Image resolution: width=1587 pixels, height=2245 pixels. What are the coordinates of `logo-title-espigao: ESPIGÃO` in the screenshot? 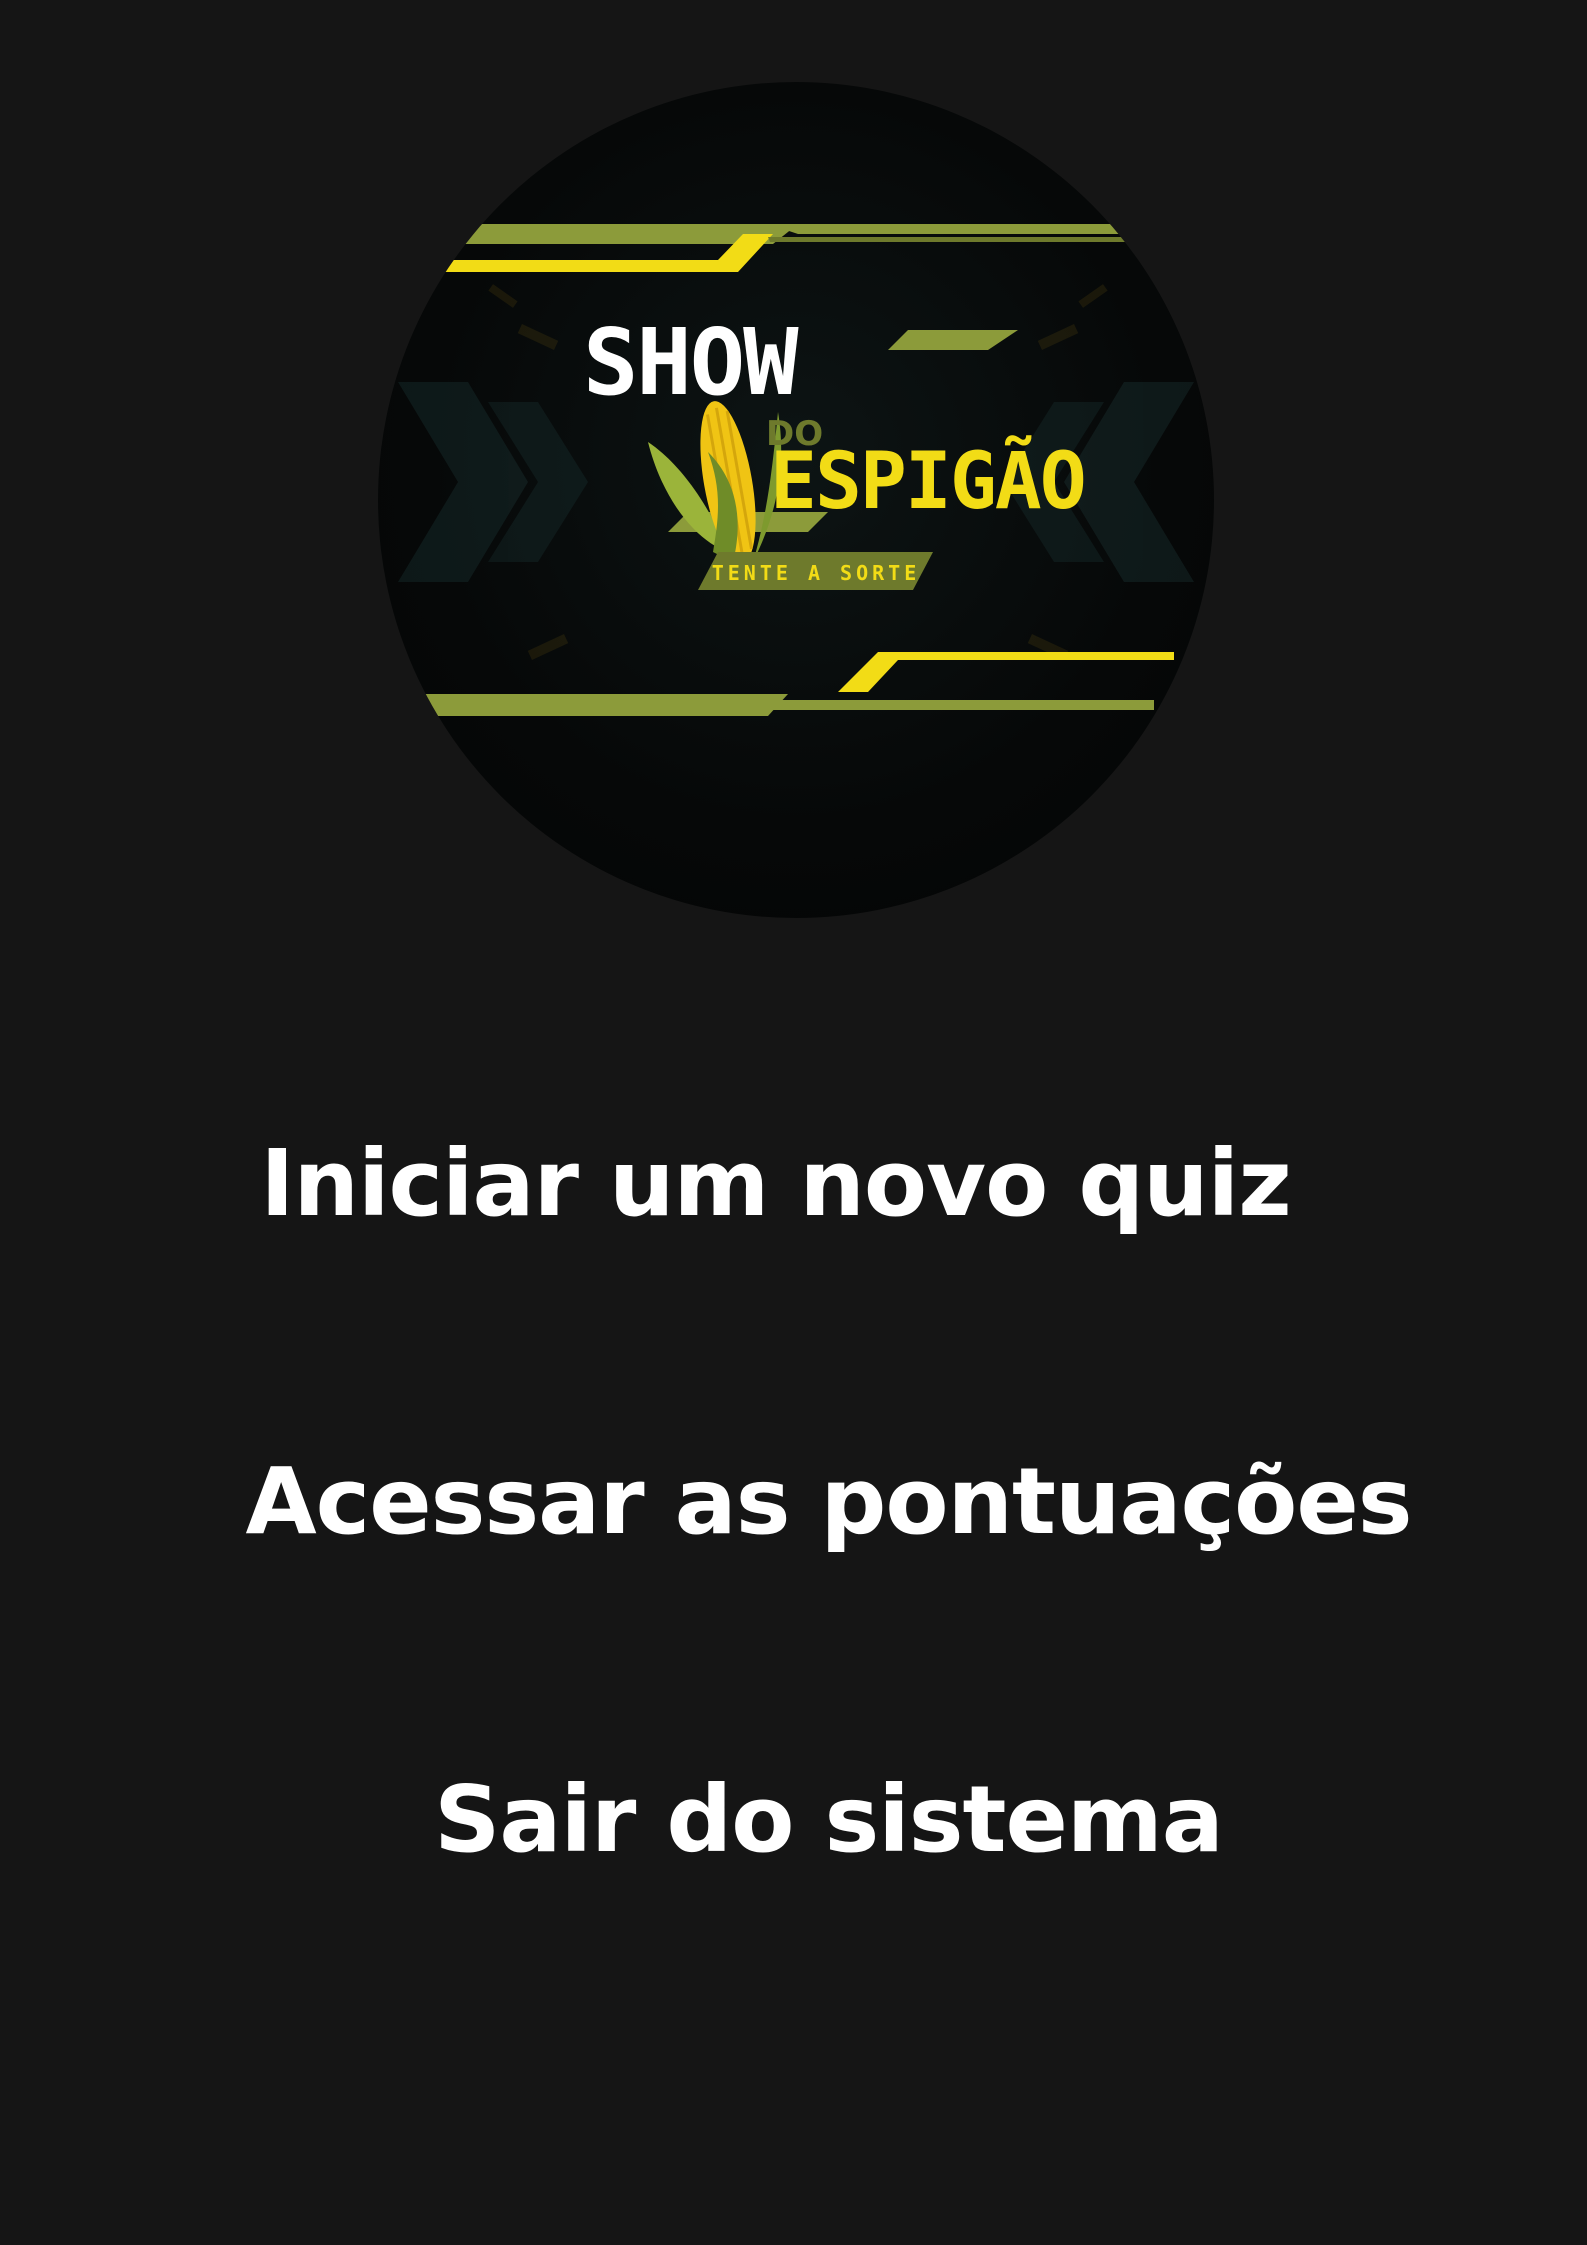 It's located at (927, 481).